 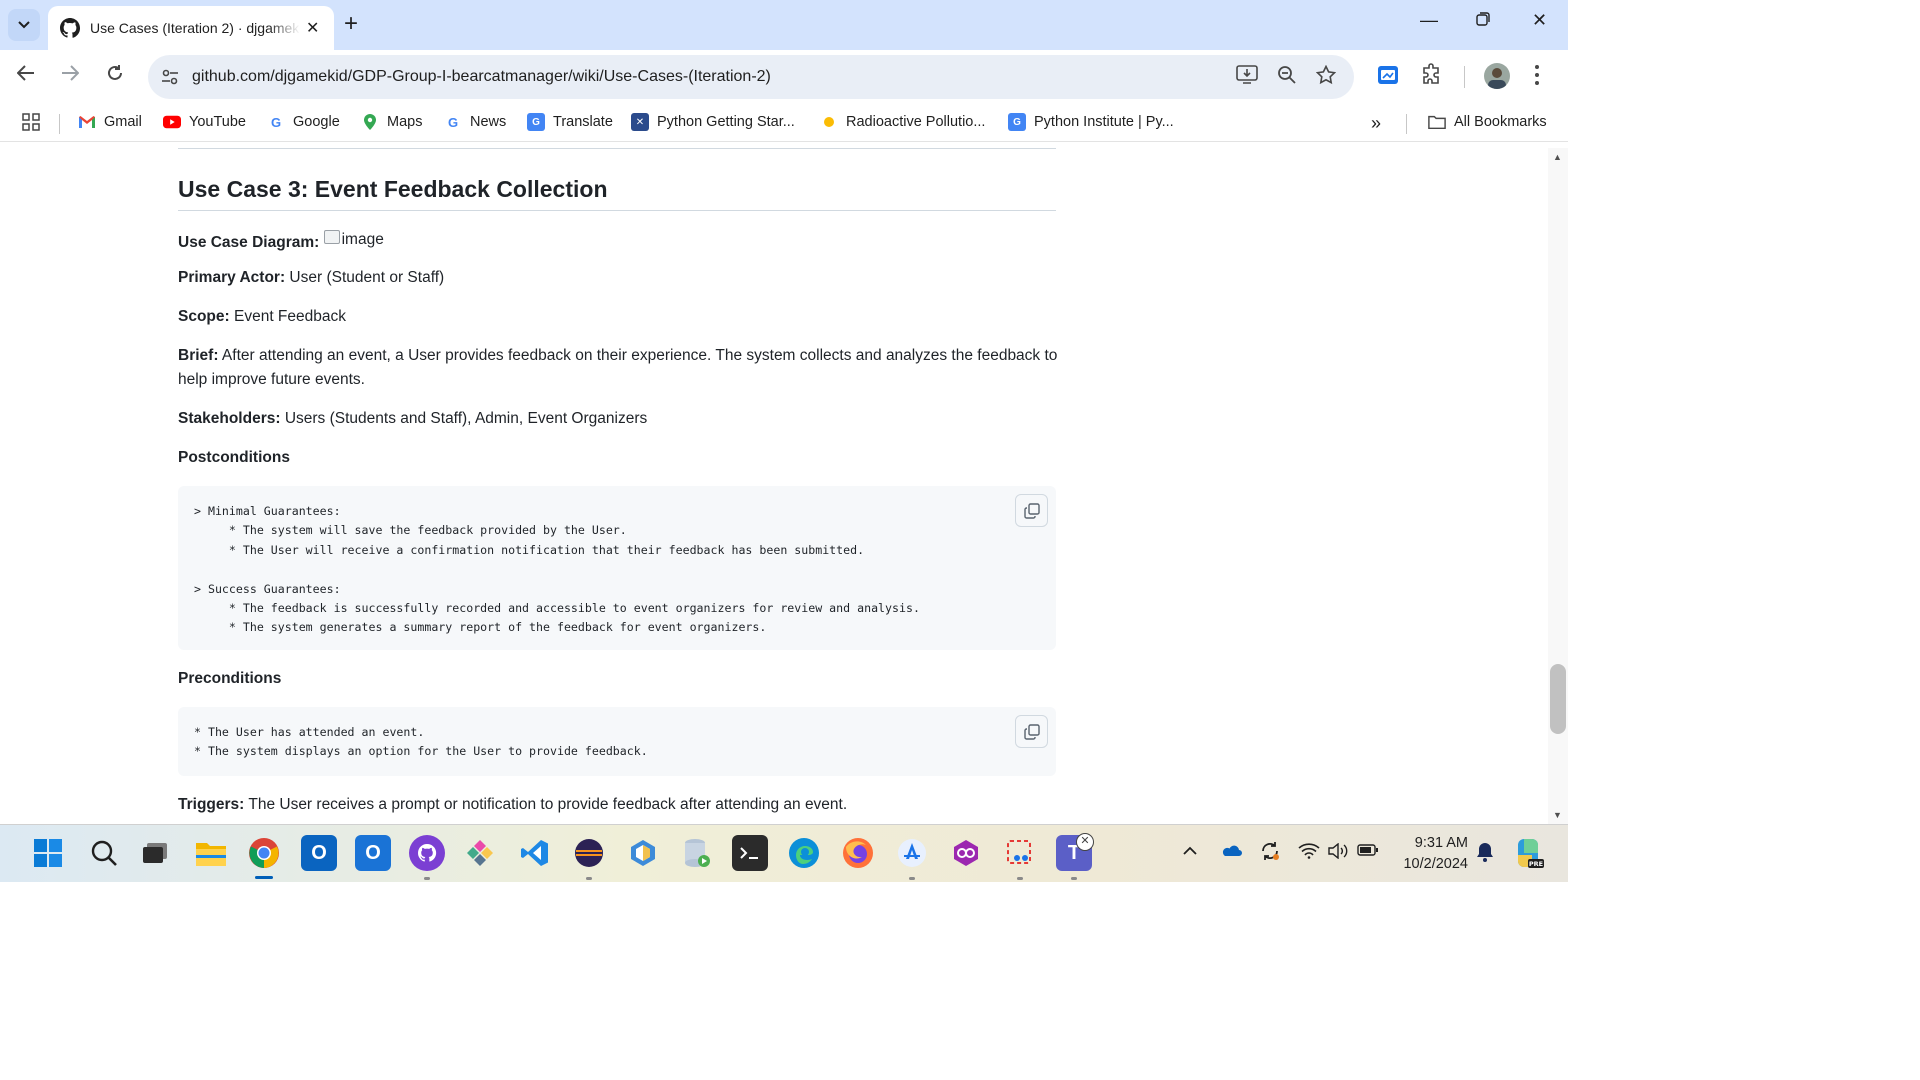 What do you see at coordinates (1464, 77) in the screenshot?
I see `toolbar-divider` at bounding box center [1464, 77].